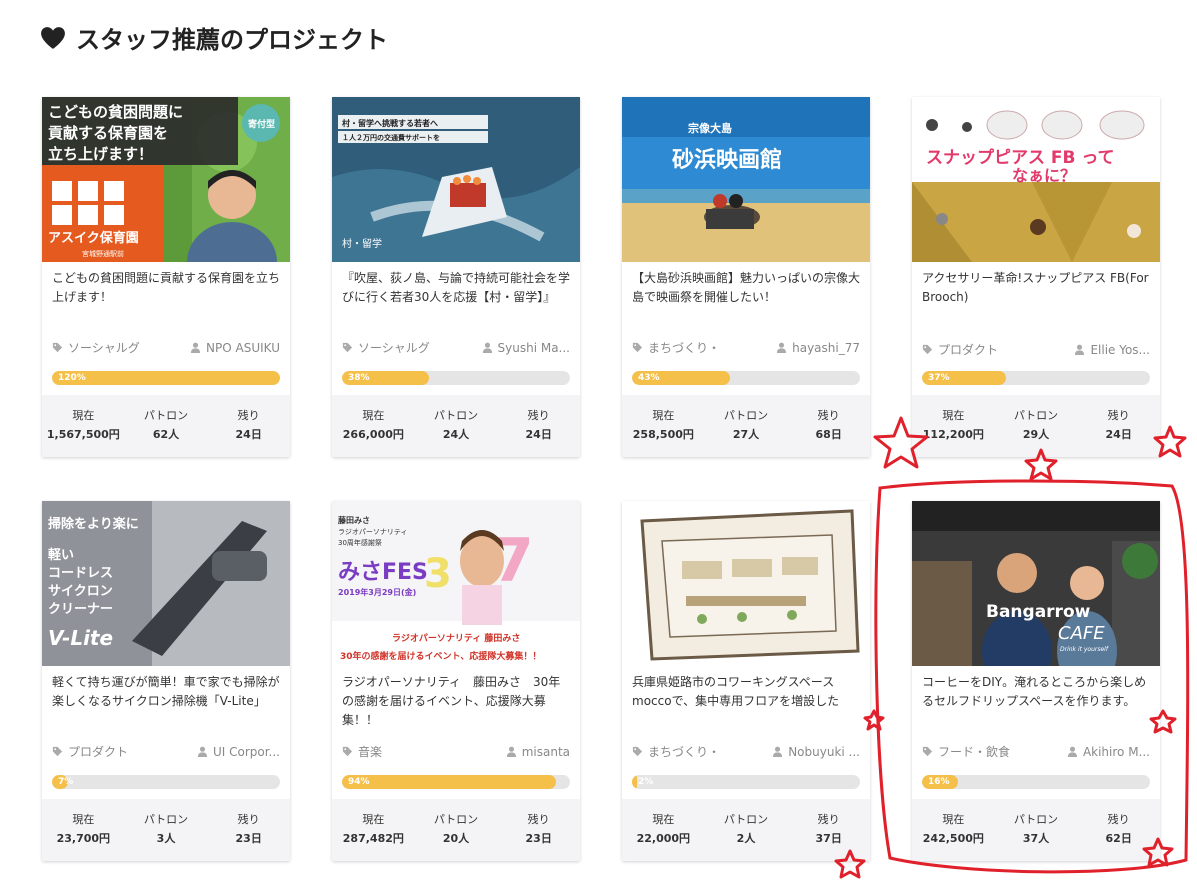 Image resolution: width=1197 pixels, height=885 pixels. Describe the element at coordinates (746, 179) in the screenshot. I see `project-thumbnail: 宗像大島 砂浜映画館` at that location.